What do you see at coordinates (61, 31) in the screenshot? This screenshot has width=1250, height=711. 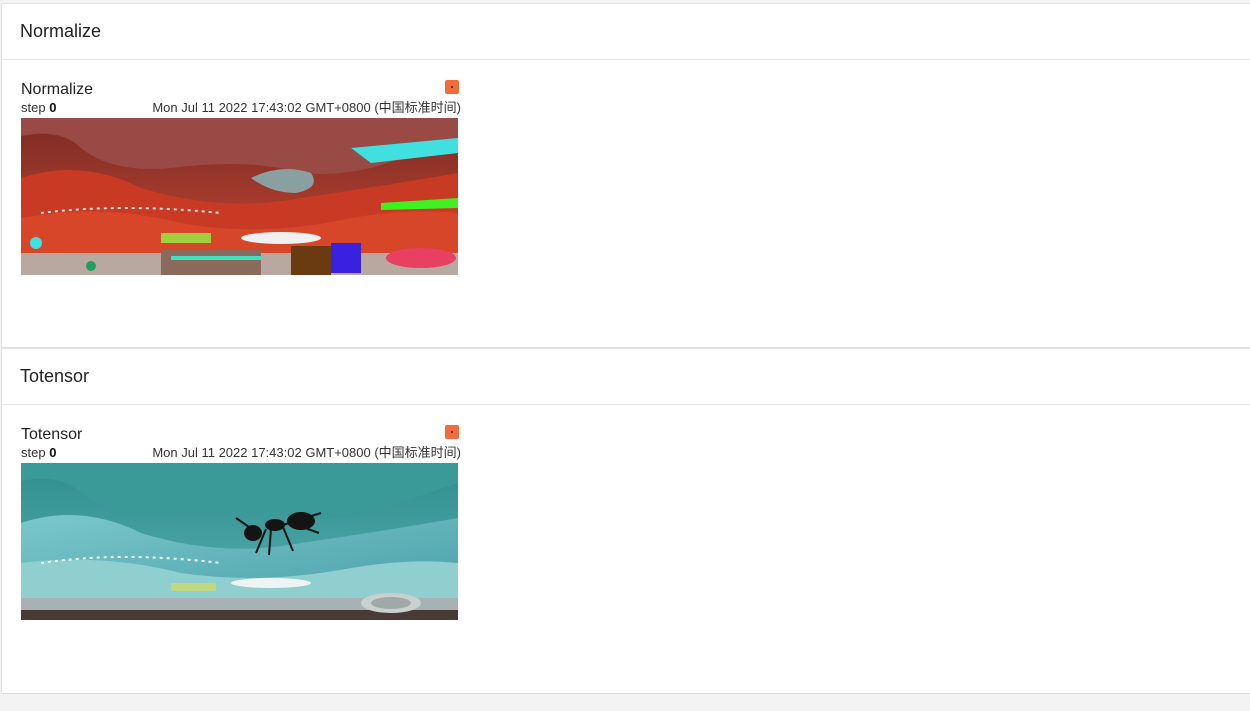 I see `section-title: Normalize` at bounding box center [61, 31].